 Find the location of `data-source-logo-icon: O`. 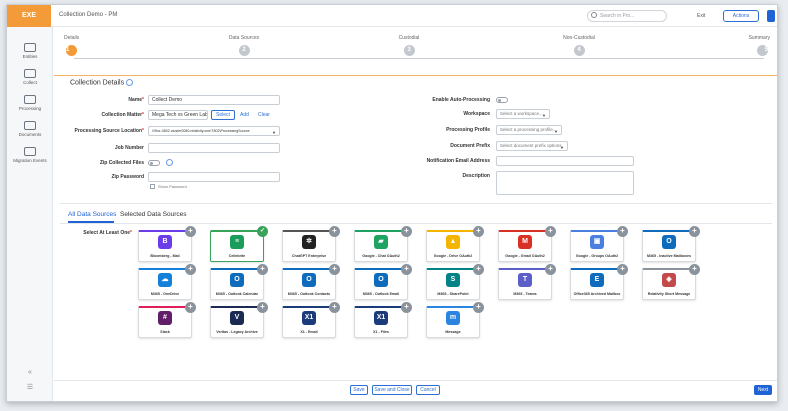

data-source-logo-icon: O is located at coordinates (669, 242).